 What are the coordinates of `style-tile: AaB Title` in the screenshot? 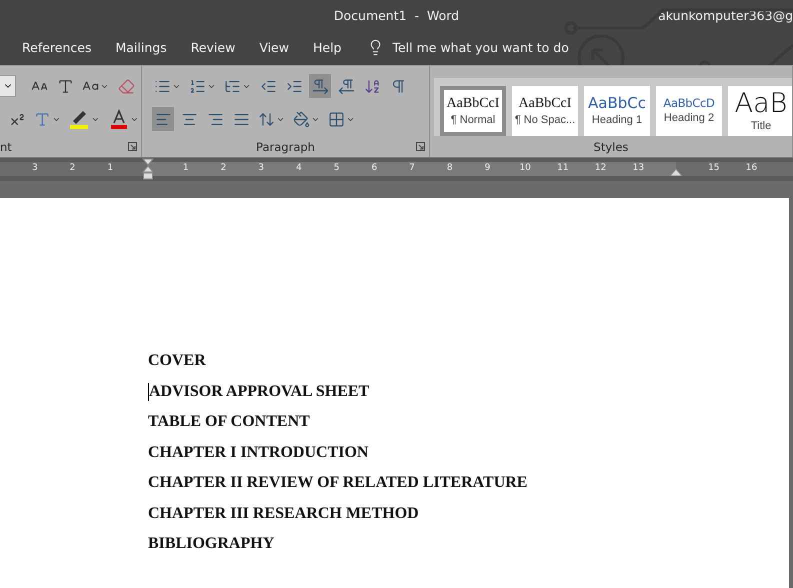 It's located at (760, 111).